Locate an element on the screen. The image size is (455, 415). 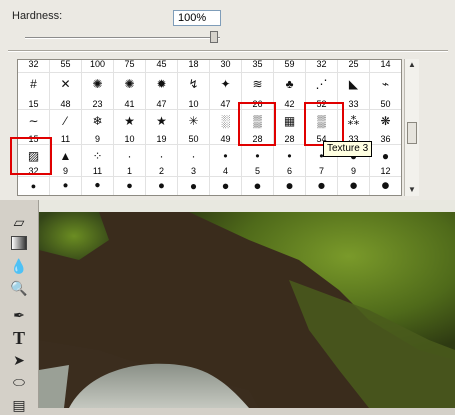
brush-preset-r5-c9: ● is located at coordinates (322, 186).